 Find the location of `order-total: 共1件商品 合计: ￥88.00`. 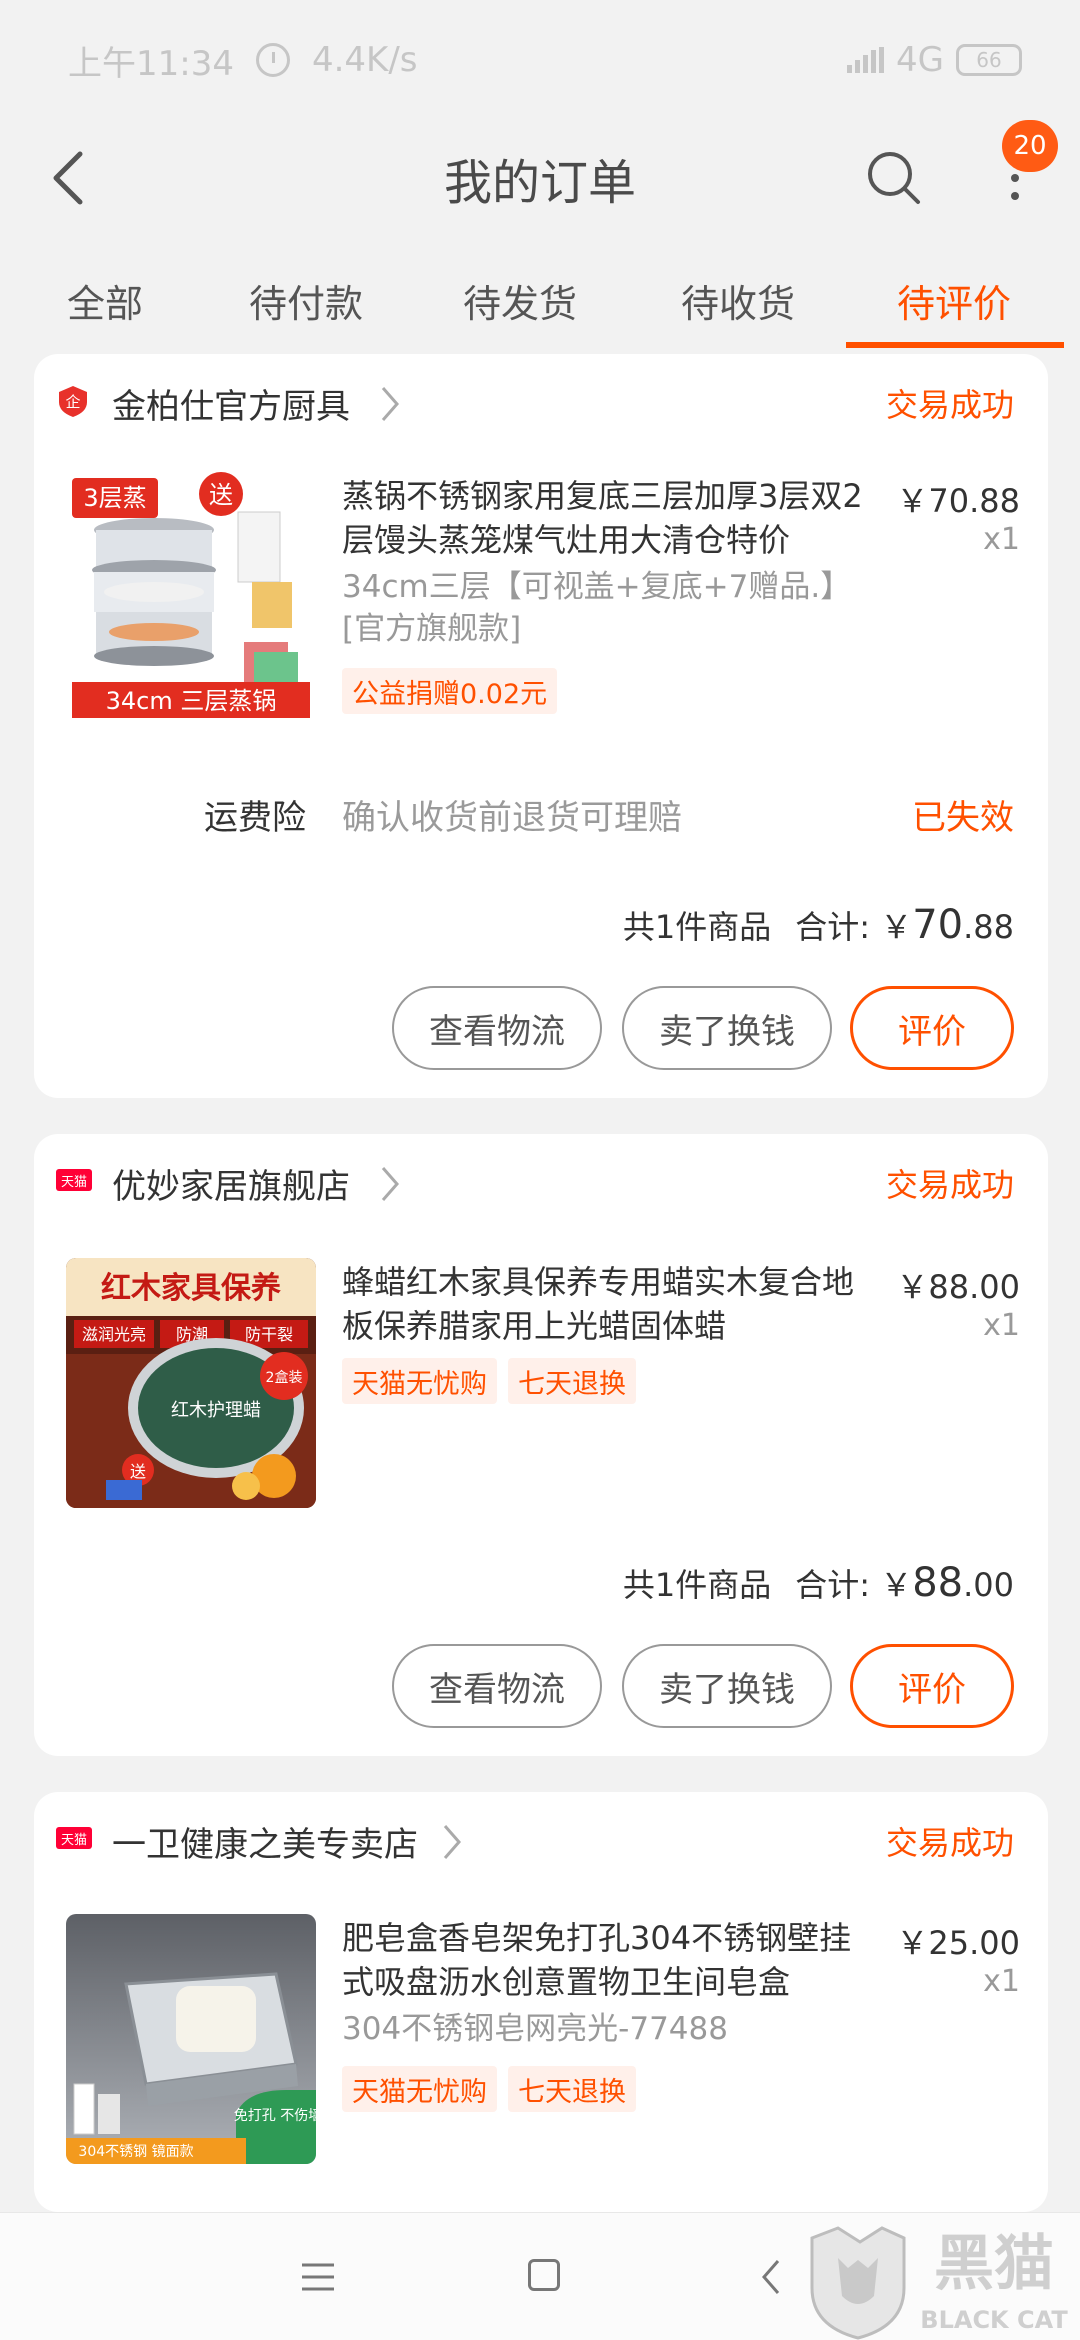

order-total: 共1件商品 合计: ￥88.00 is located at coordinates (818, 1583).